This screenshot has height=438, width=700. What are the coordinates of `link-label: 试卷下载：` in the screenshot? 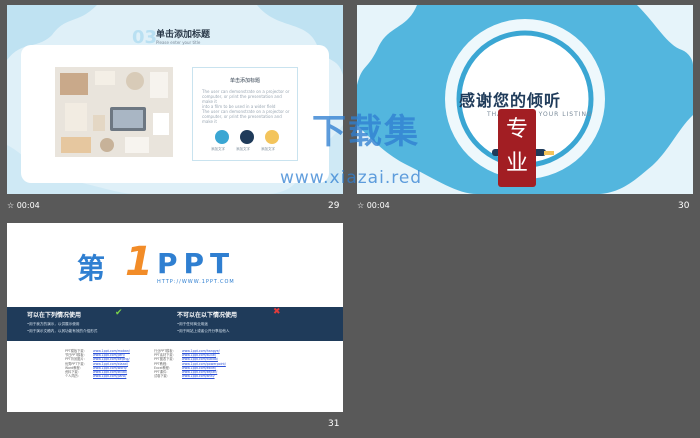 It's located at (162, 376).